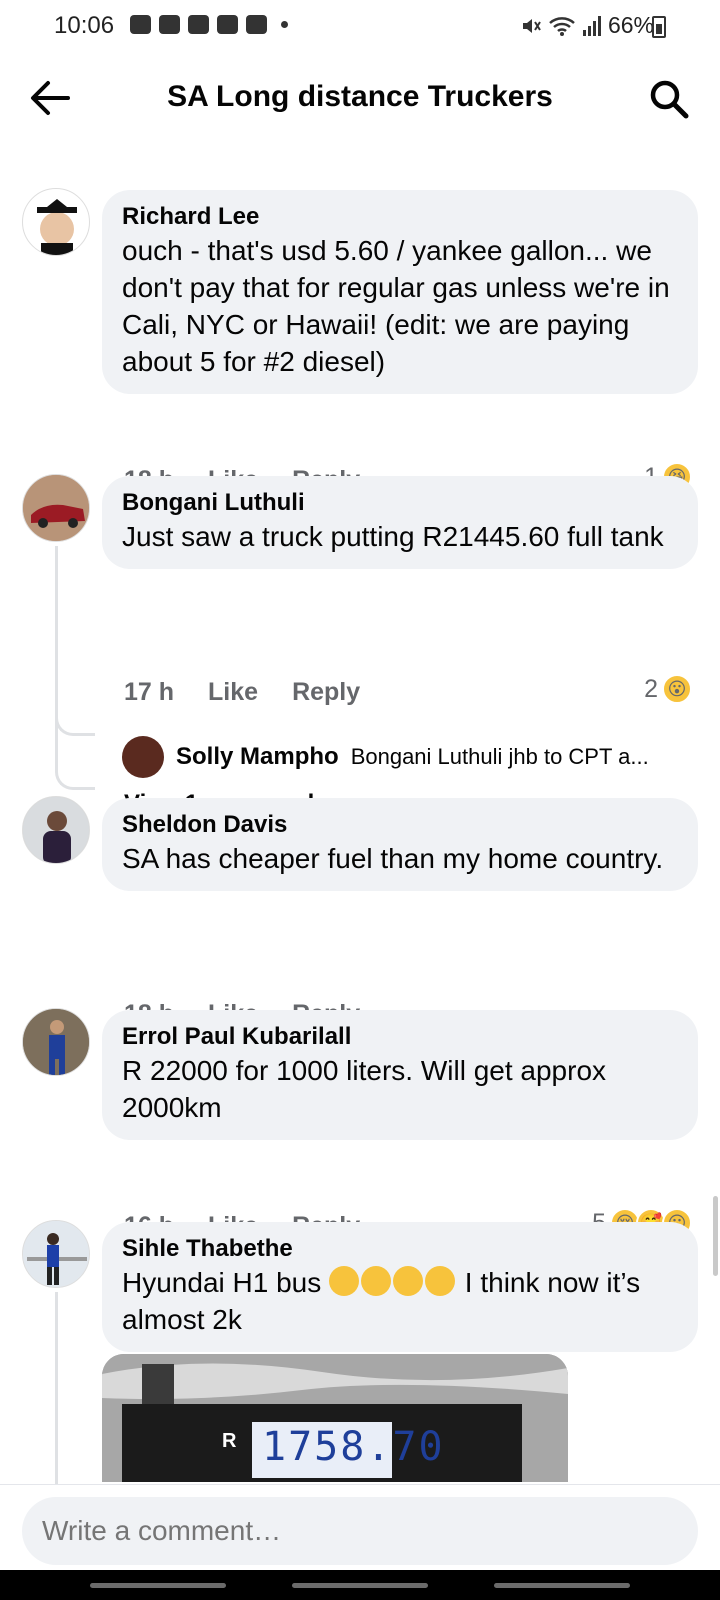 Image resolution: width=720 pixels, height=1600 pixels. What do you see at coordinates (227, 24) in the screenshot?
I see `youtube-icon` at bounding box center [227, 24].